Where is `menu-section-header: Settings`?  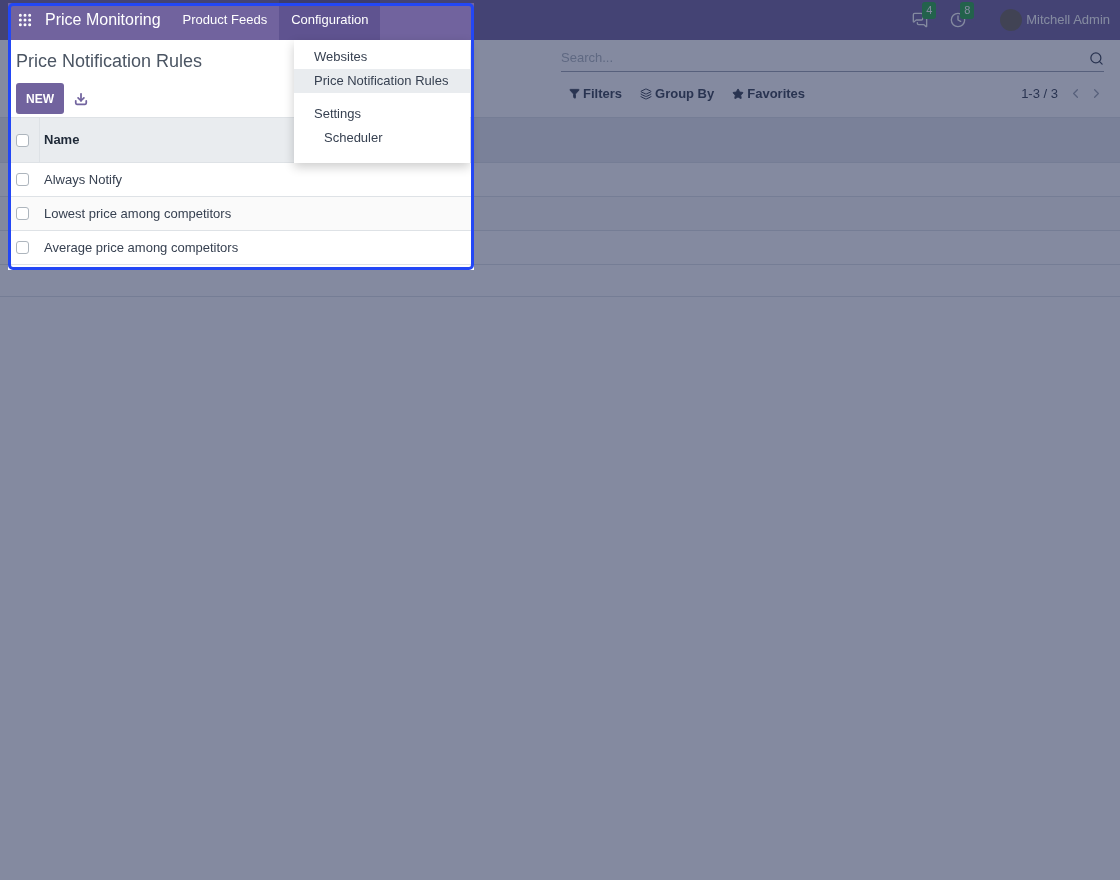
menu-section-header: Settings is located at coordinates (337, 114).